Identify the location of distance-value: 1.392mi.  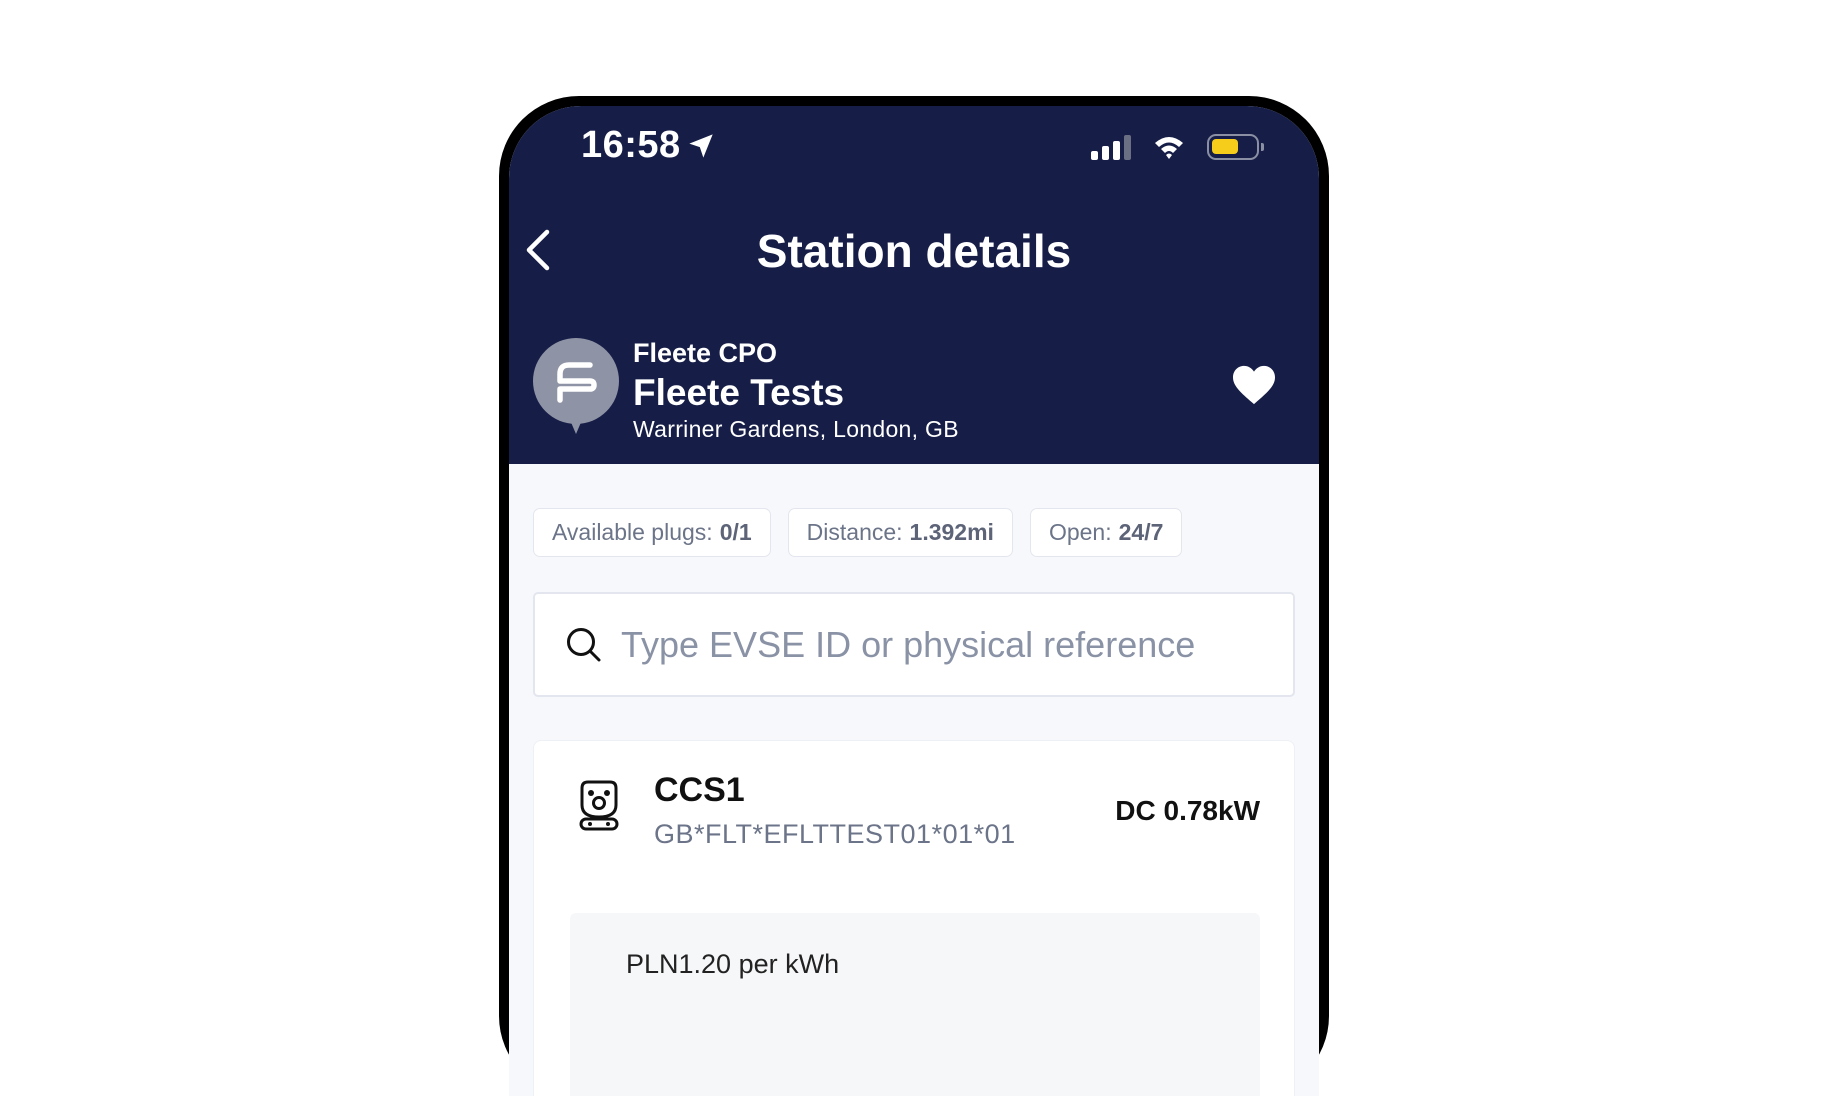
(951, 532).